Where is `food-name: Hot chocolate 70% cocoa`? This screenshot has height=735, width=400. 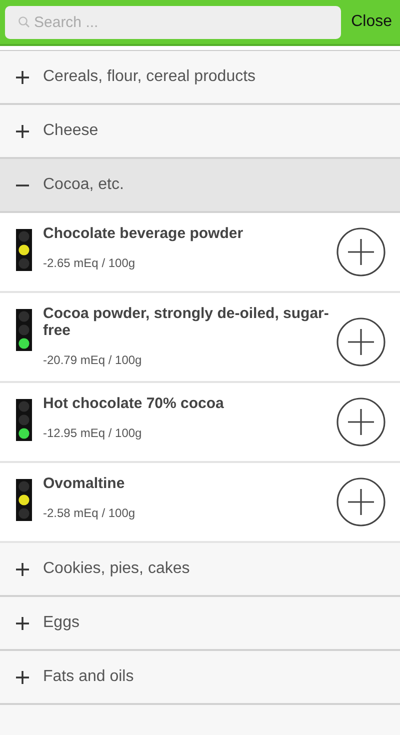
food-name: Hot chocolate 70% cocoa is located at coordinates (134, 403).